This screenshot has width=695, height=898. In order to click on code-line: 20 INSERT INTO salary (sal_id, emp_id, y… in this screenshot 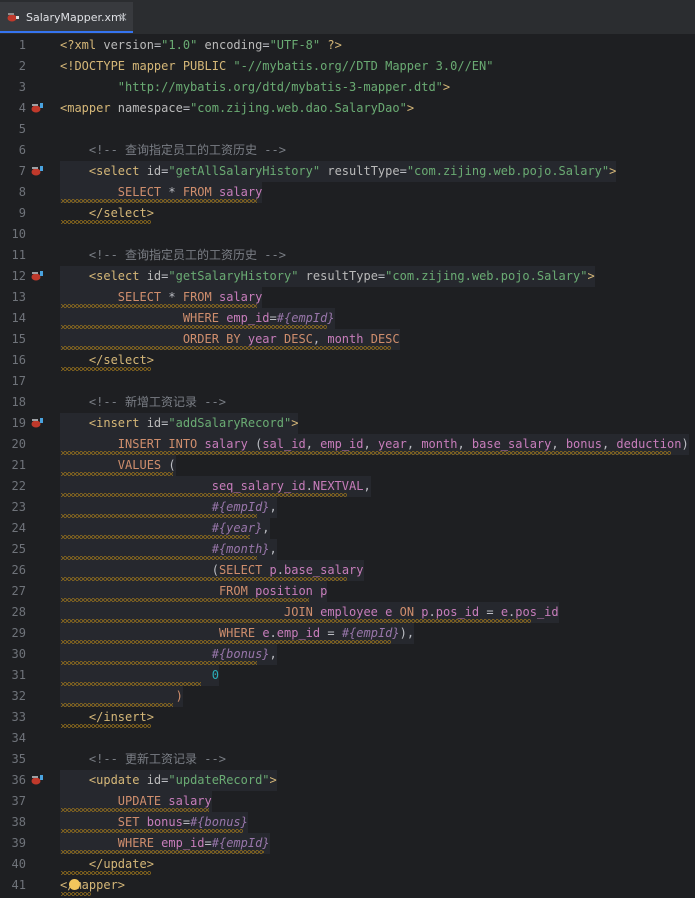, I will do `click(347, 444)`.